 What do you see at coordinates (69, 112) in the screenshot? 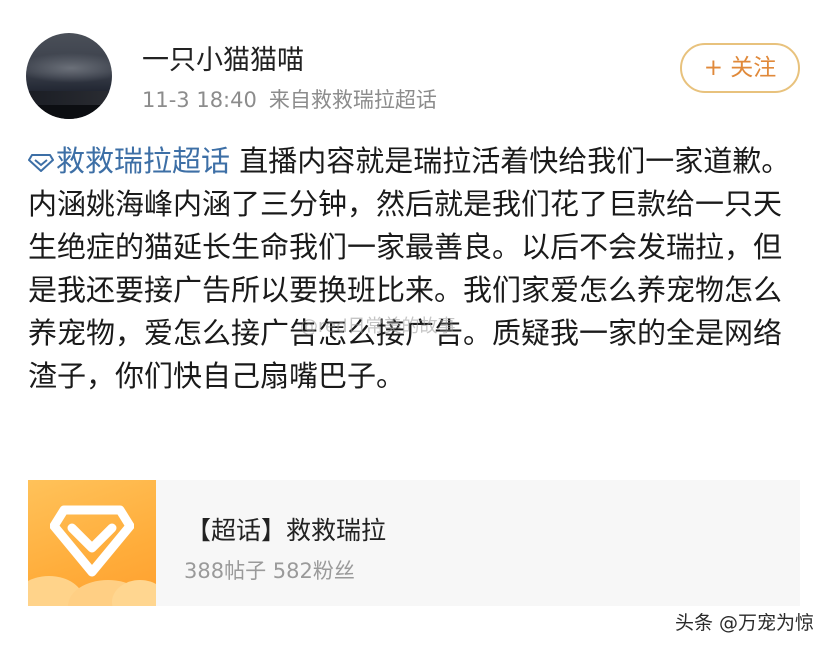
I see `avatar-water` at bounding box center [69, 112].